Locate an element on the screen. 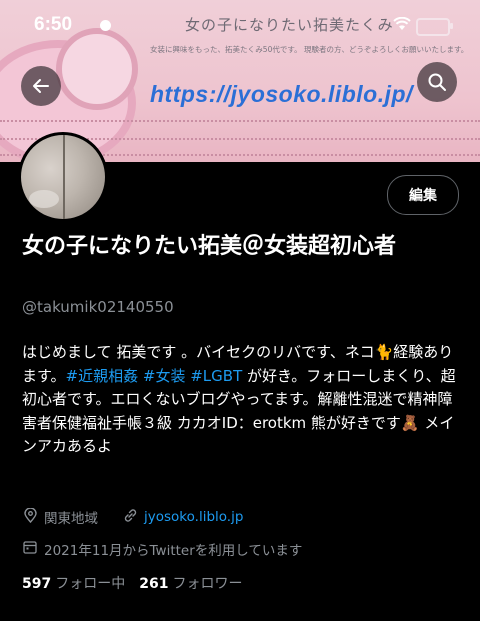 The height and width of the screenshot is (621, 480). wifi-icon is located at coordinates (402, 25).